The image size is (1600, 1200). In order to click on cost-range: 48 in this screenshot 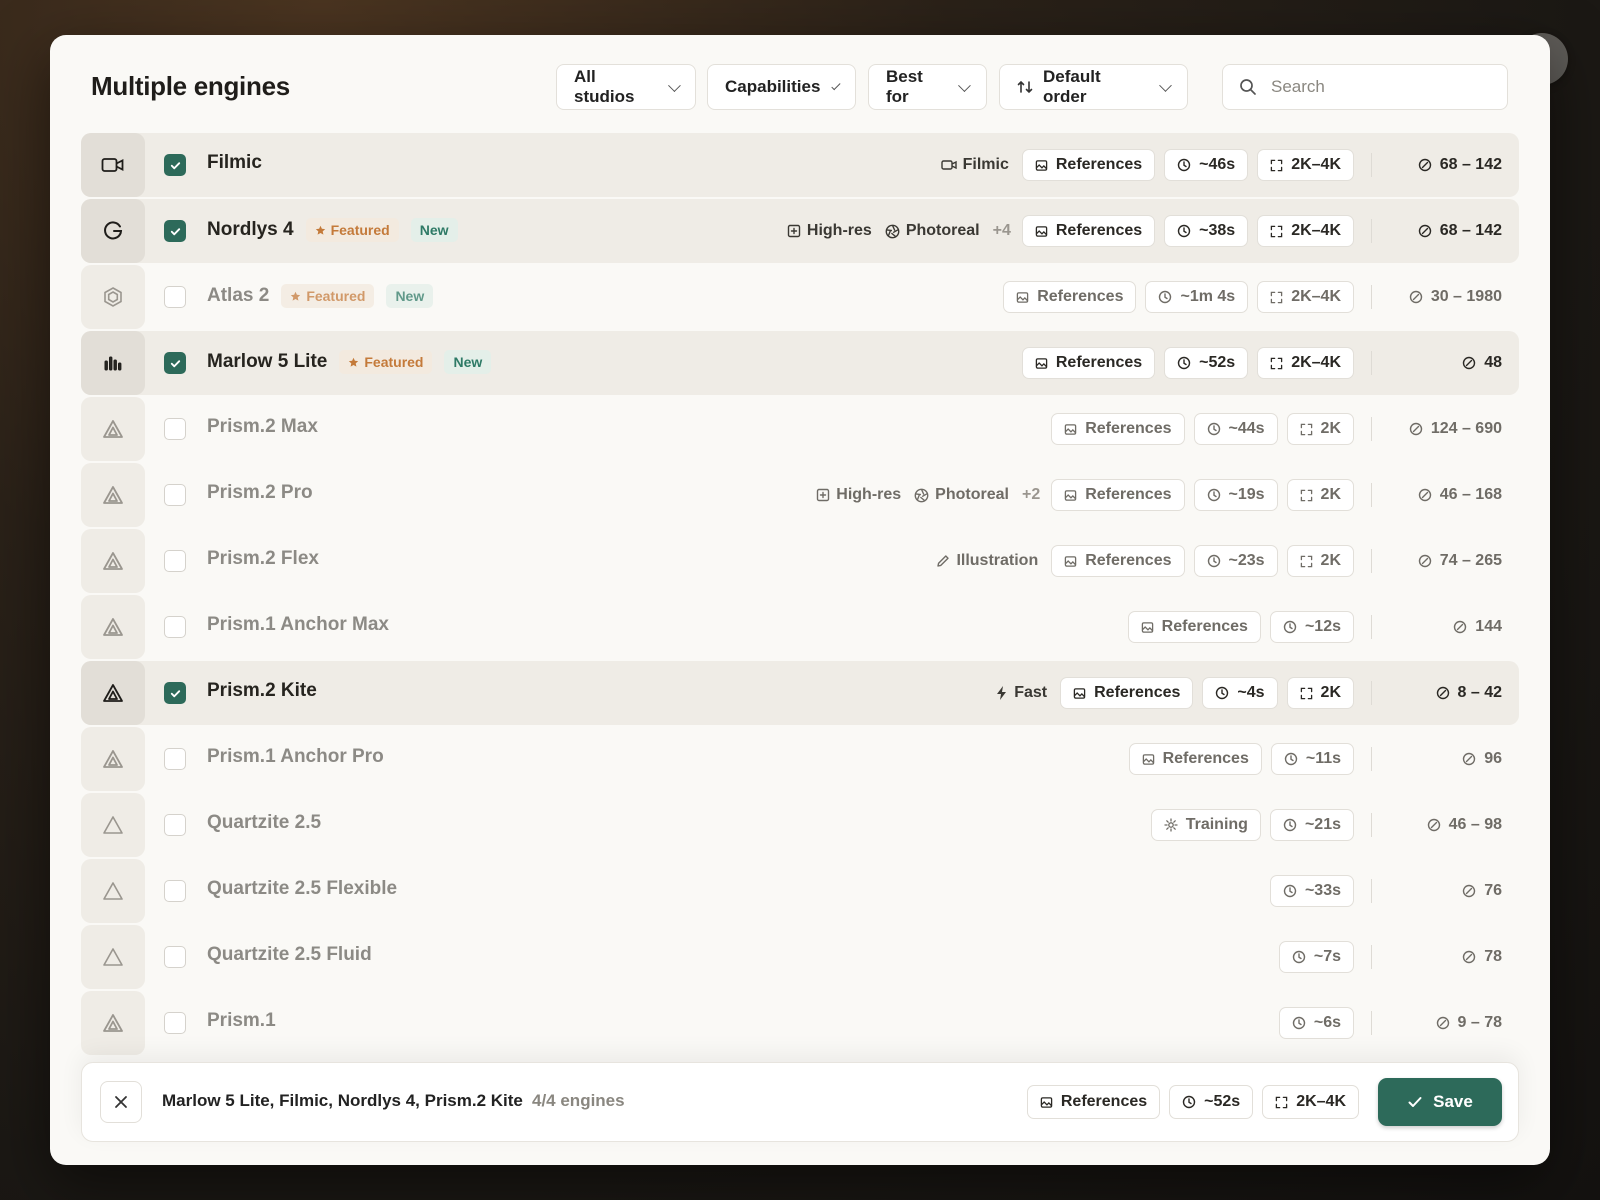, I will do `click(1444, 363)`.